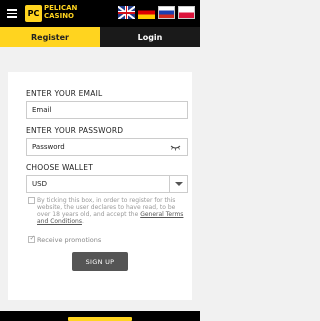  Describe the element at coordinates (107, 110) in the screenshot. I see `email-field: Email` at that location.